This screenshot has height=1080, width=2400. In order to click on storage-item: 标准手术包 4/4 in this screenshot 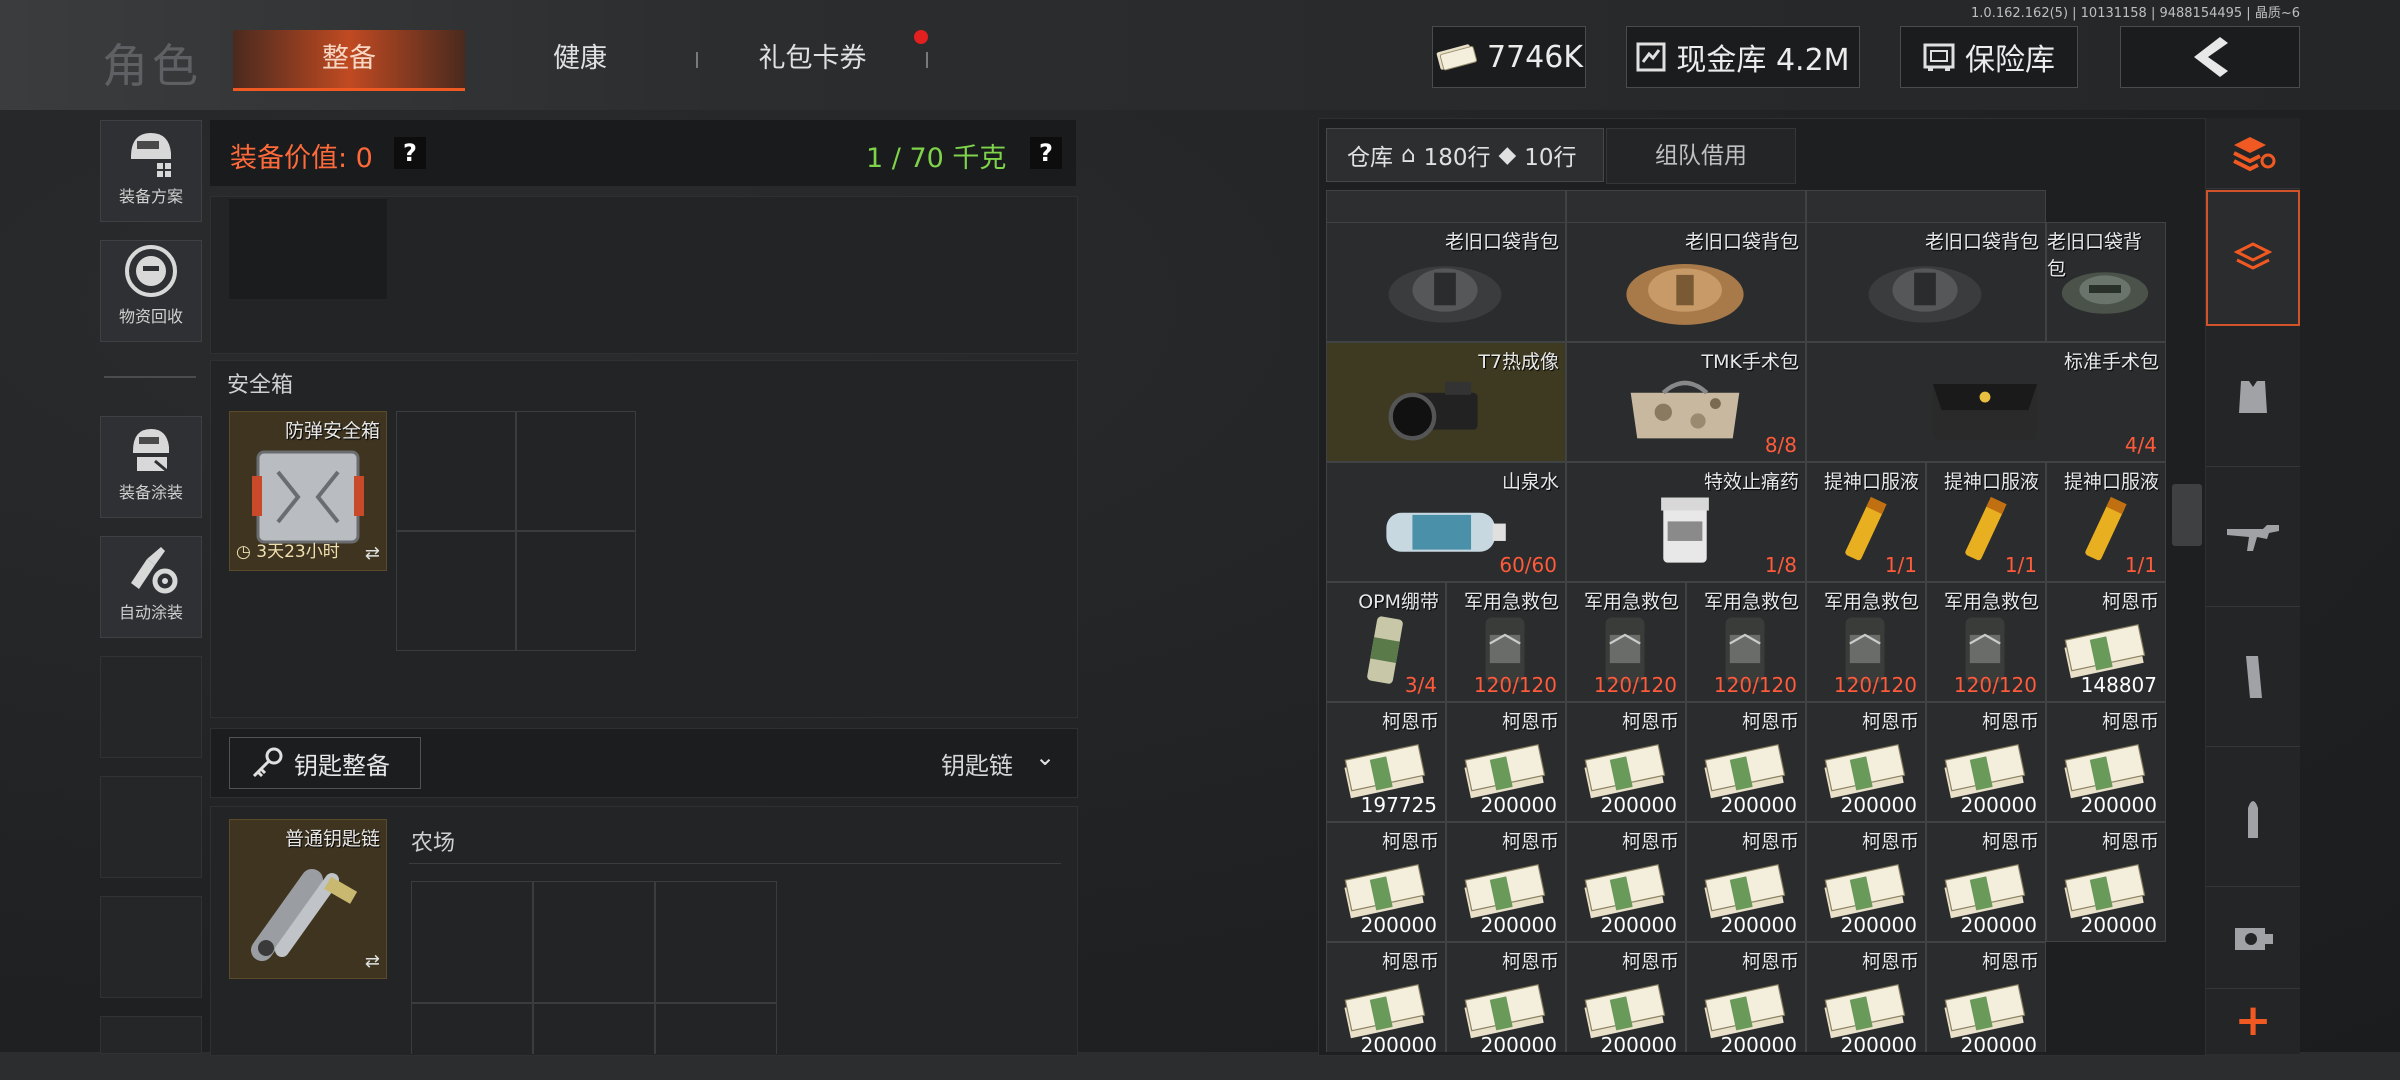, I will do `click(1986, 402)`.